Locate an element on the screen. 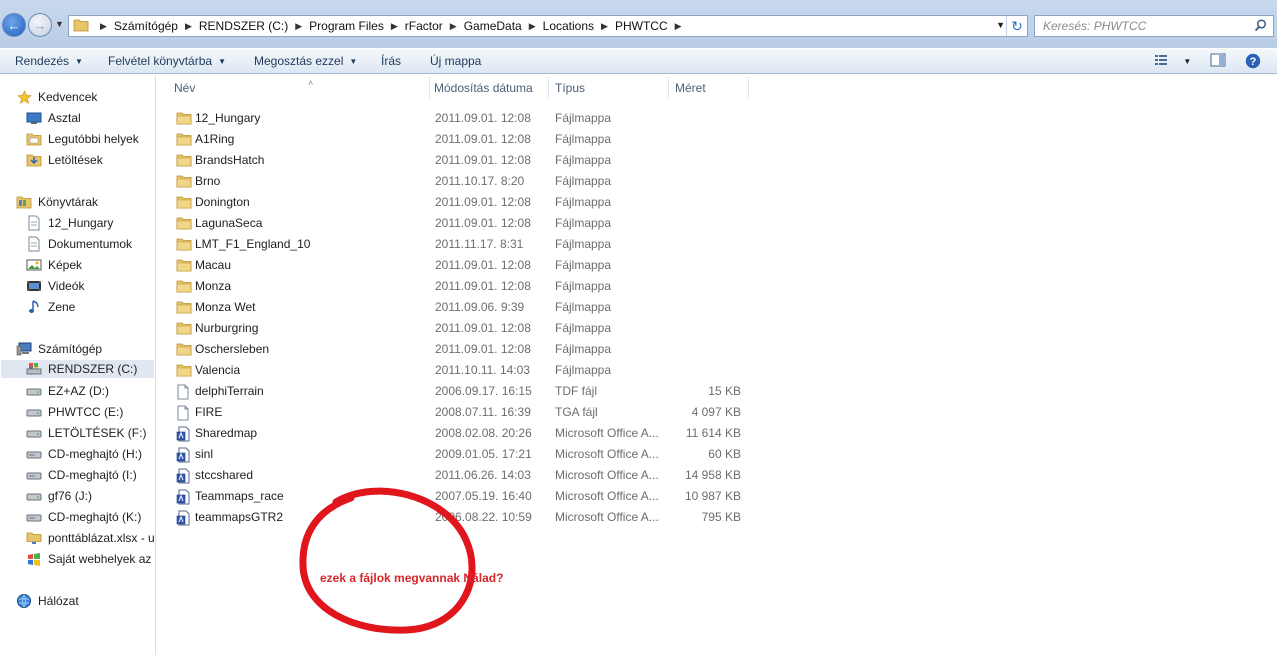 This screenshot has height=655, width=1277. sidebar-item-documents: Dokumentumok is located at coordinates (79, 244).